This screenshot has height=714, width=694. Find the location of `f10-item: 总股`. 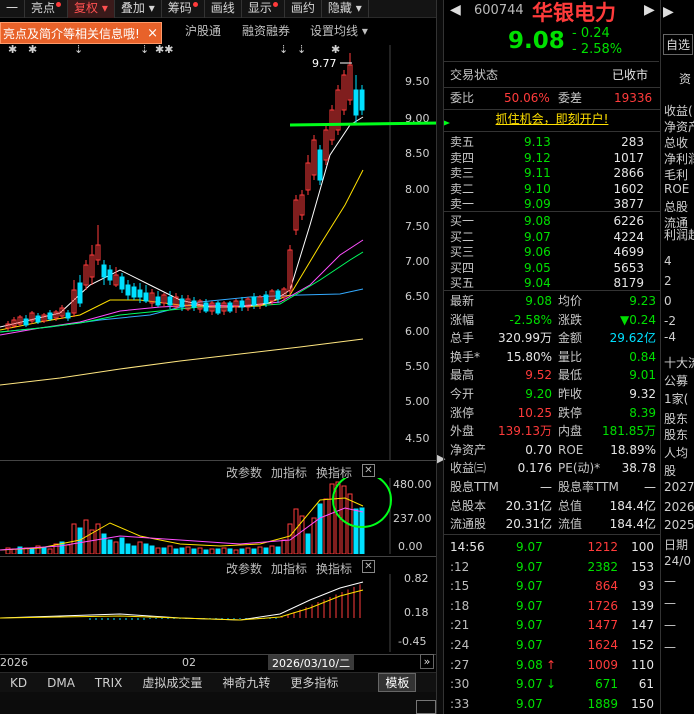

f10-item: 总股 is located at coordinates (676, 206).